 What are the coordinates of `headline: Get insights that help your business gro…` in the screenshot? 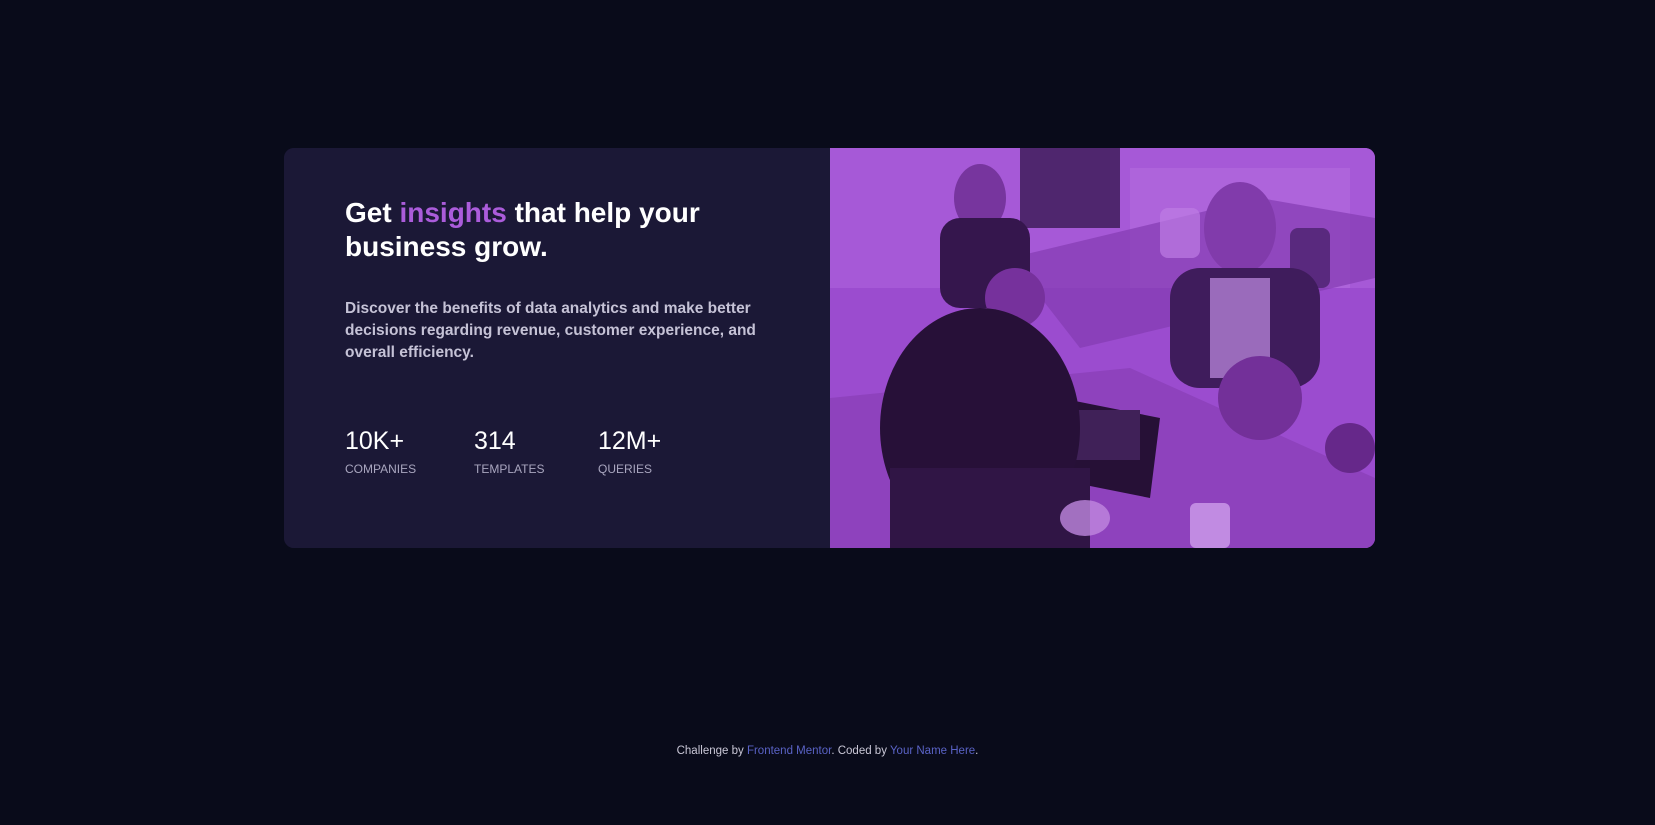 It's located at (555, 230).